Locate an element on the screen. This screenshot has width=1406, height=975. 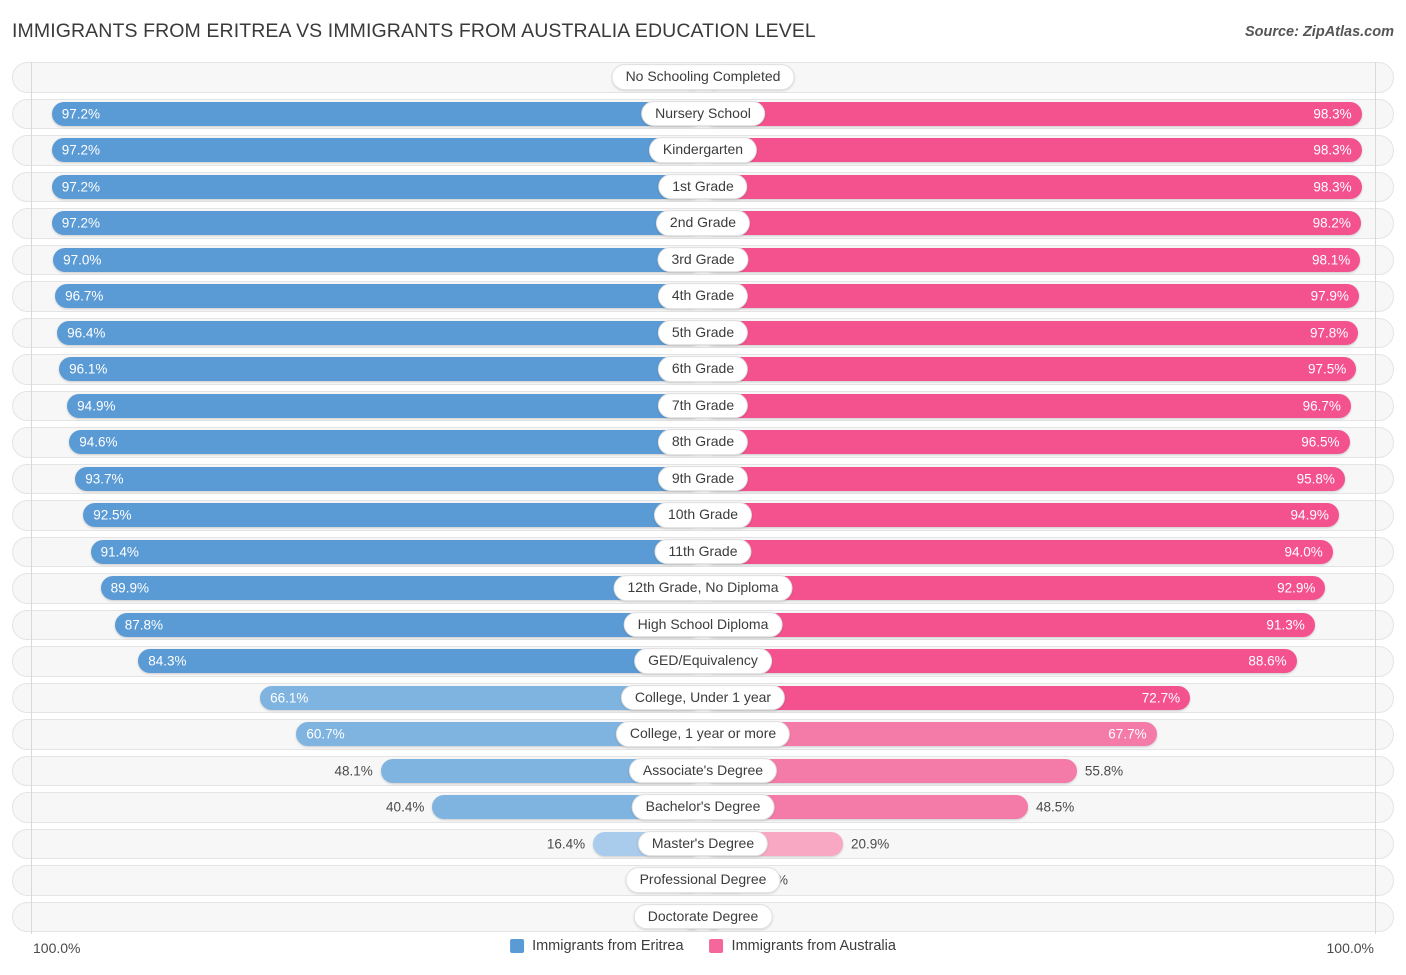
axis-min-label: 100.0% is located at coordinates (57, 948).